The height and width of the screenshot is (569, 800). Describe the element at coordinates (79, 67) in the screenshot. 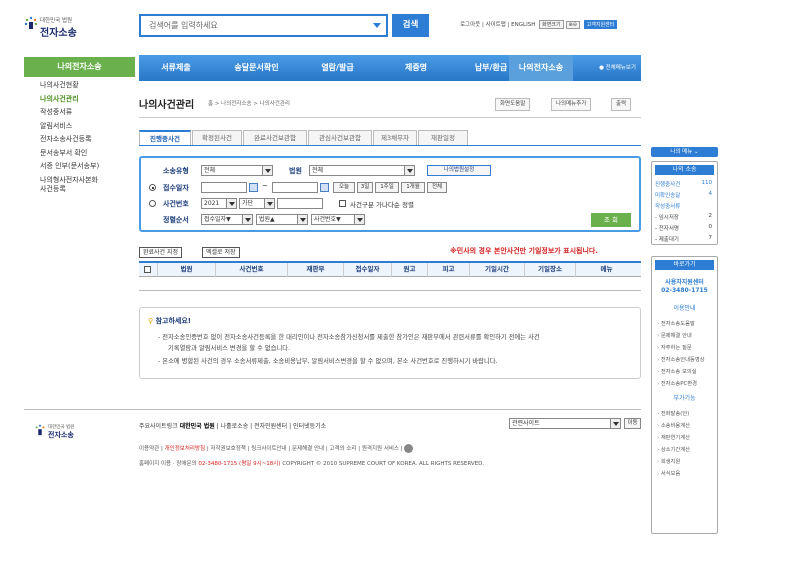

I see `left-menu-title: 나의전자소송` at that location.